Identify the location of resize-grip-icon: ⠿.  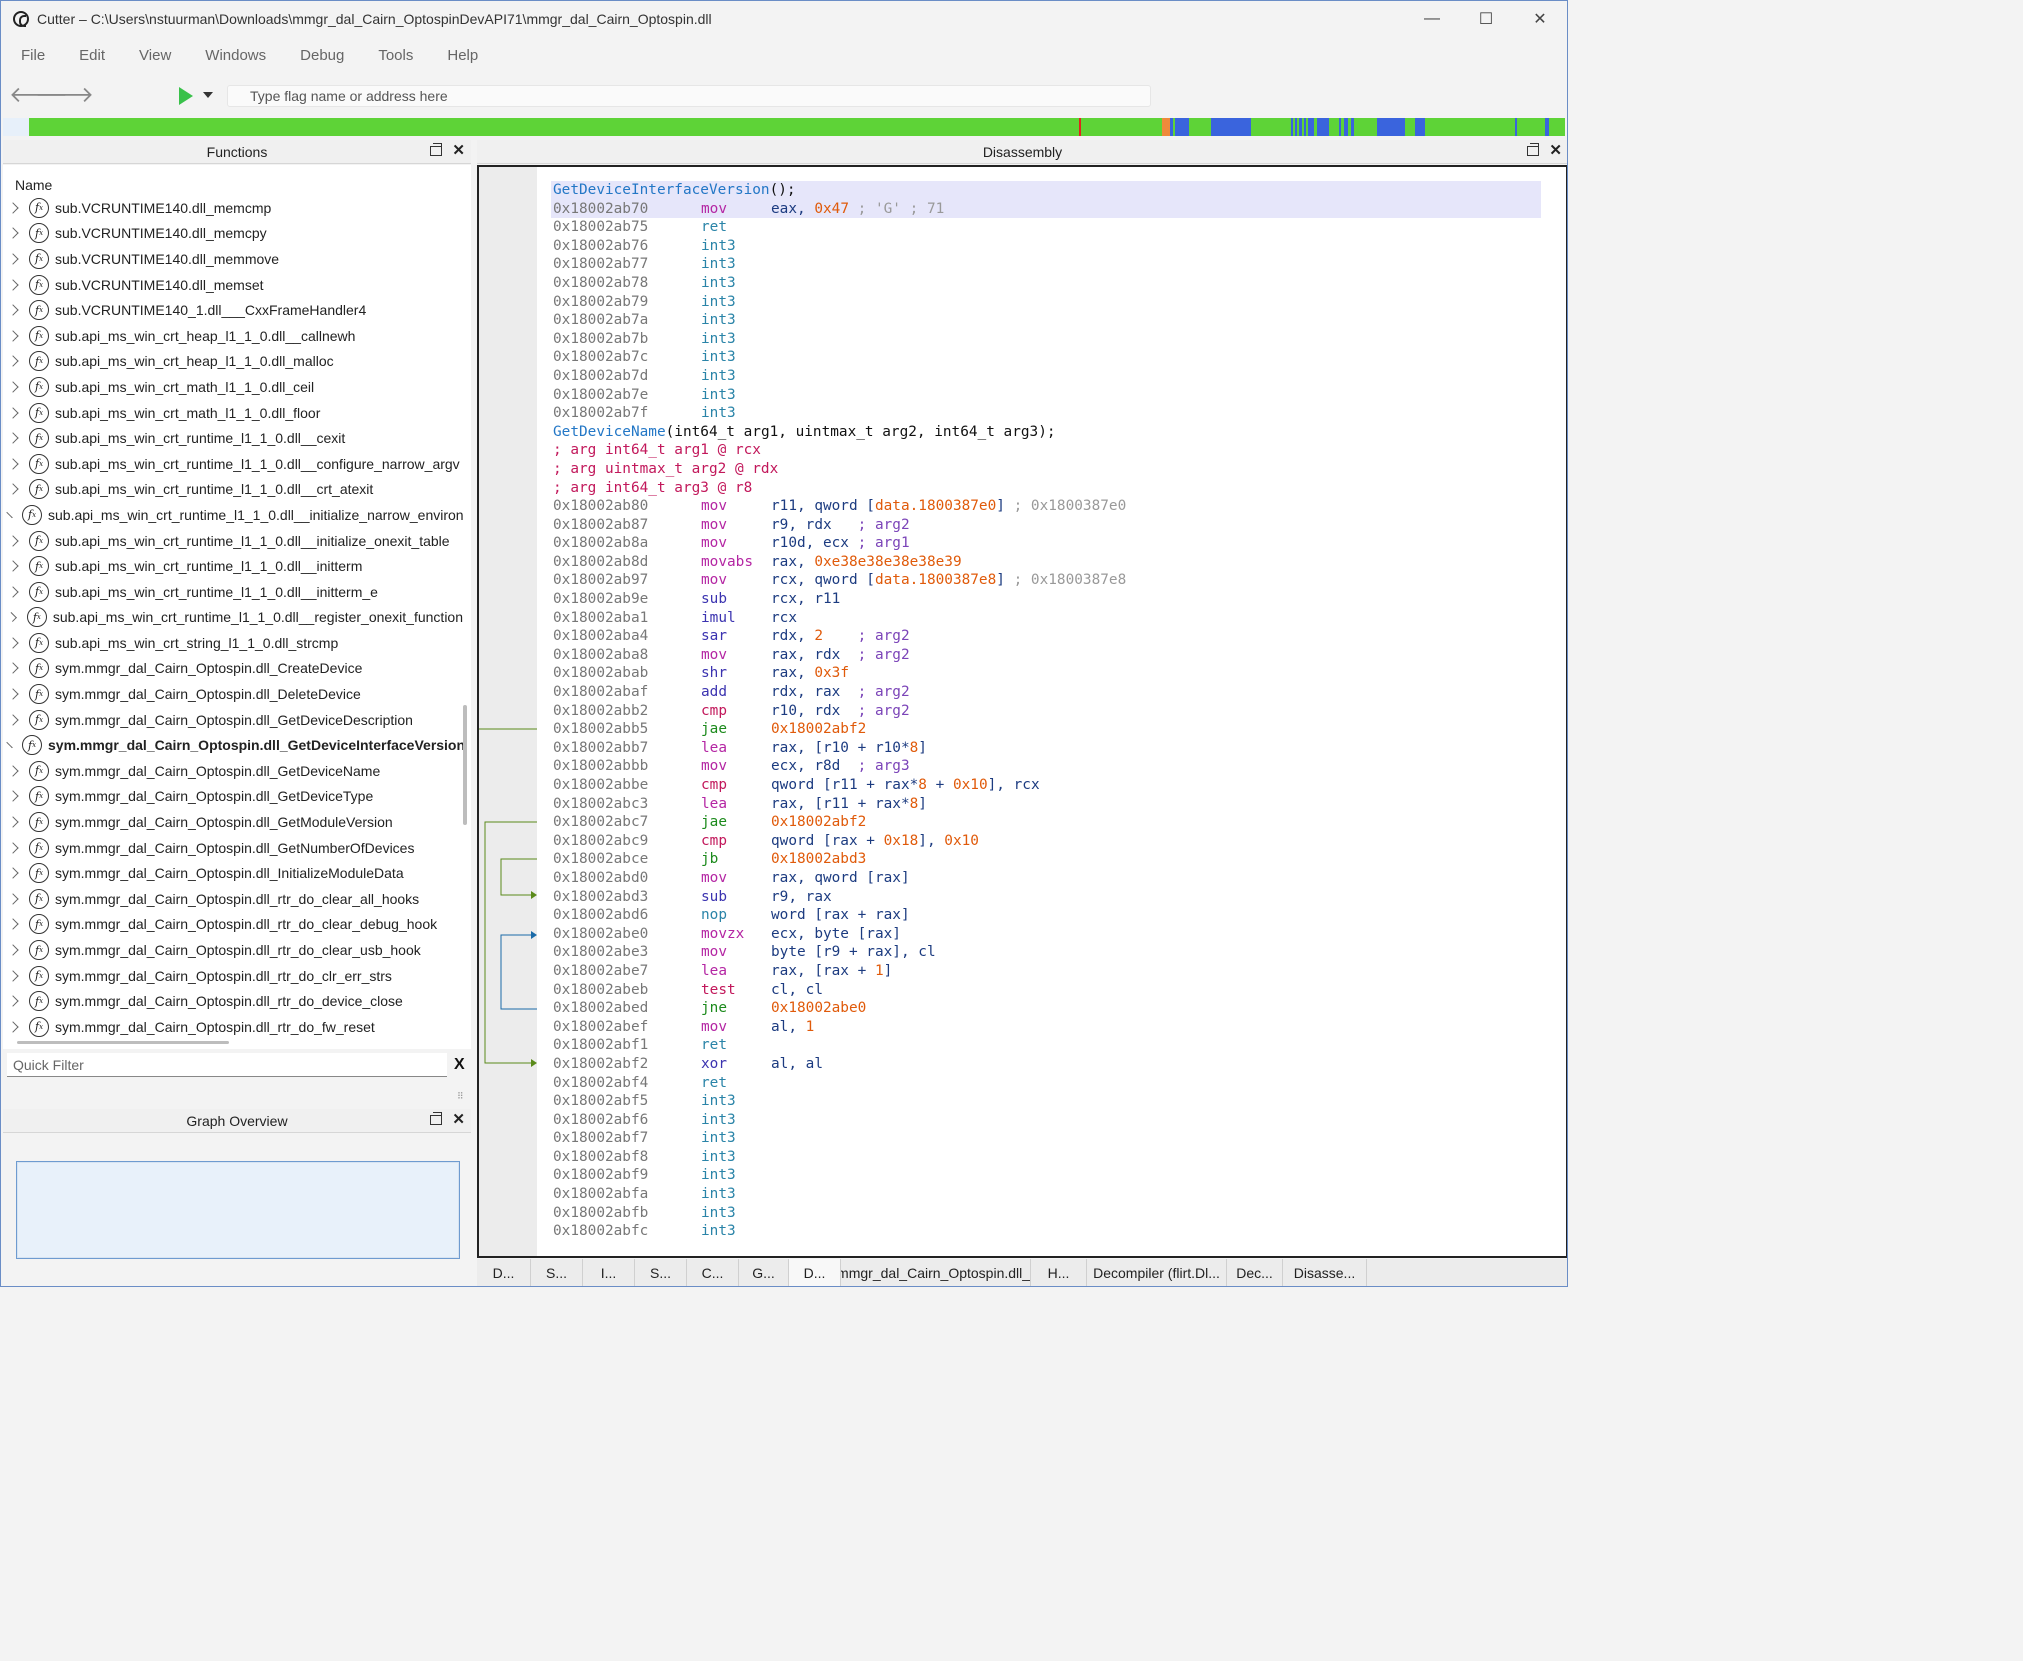
(460, 1096).